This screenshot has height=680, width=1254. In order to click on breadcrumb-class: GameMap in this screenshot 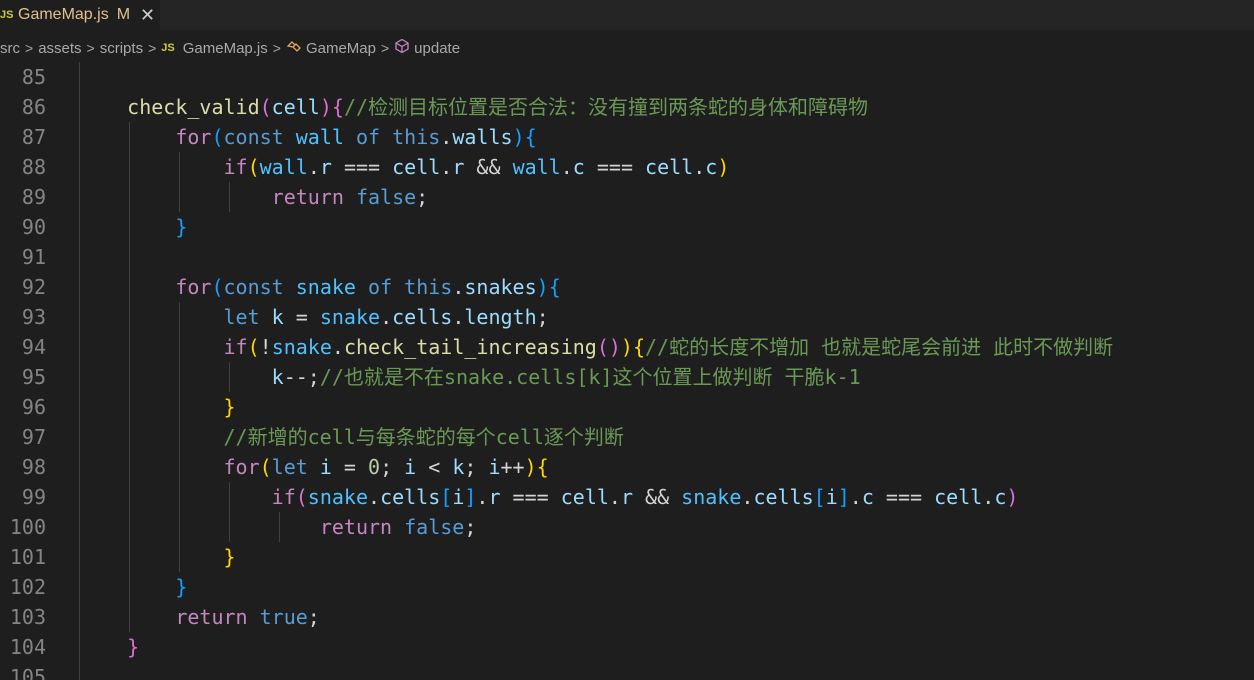, I will do `click(341, 48)`.